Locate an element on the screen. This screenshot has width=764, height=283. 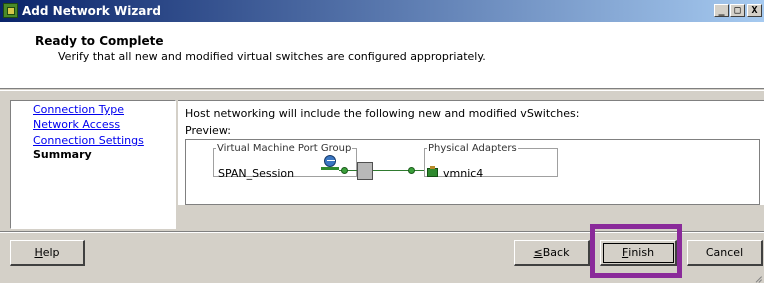
nav-step-connection-settings: Connection Settings is located at coordinates (88, 140).